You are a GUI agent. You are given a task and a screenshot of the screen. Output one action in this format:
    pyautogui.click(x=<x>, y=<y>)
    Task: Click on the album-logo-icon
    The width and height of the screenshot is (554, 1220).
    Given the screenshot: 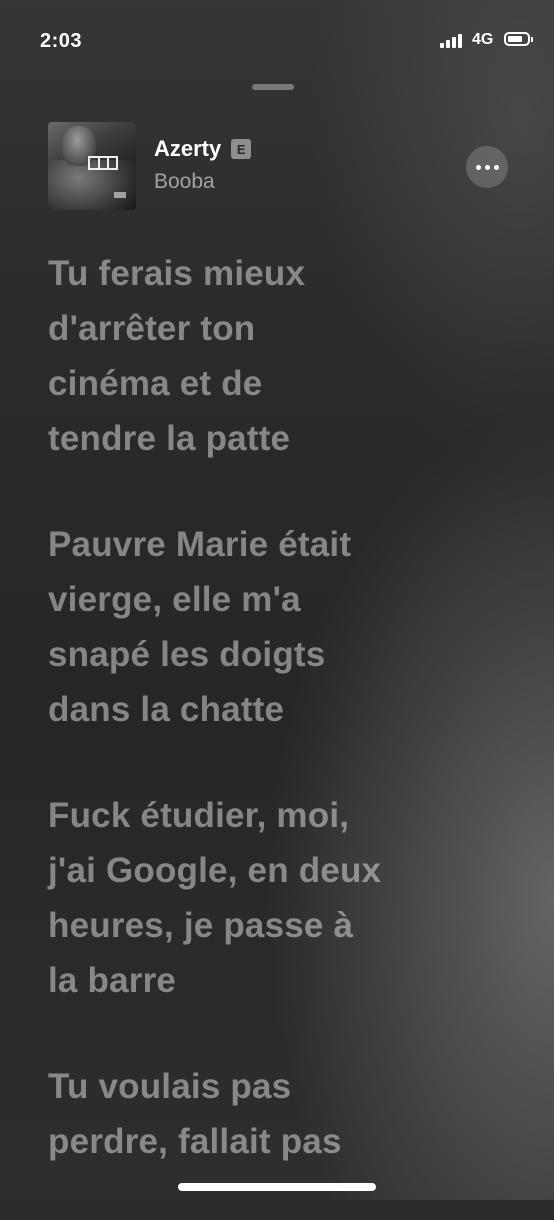 What is the action you would take?
    pyautogui.click(x=103, y=163)
    